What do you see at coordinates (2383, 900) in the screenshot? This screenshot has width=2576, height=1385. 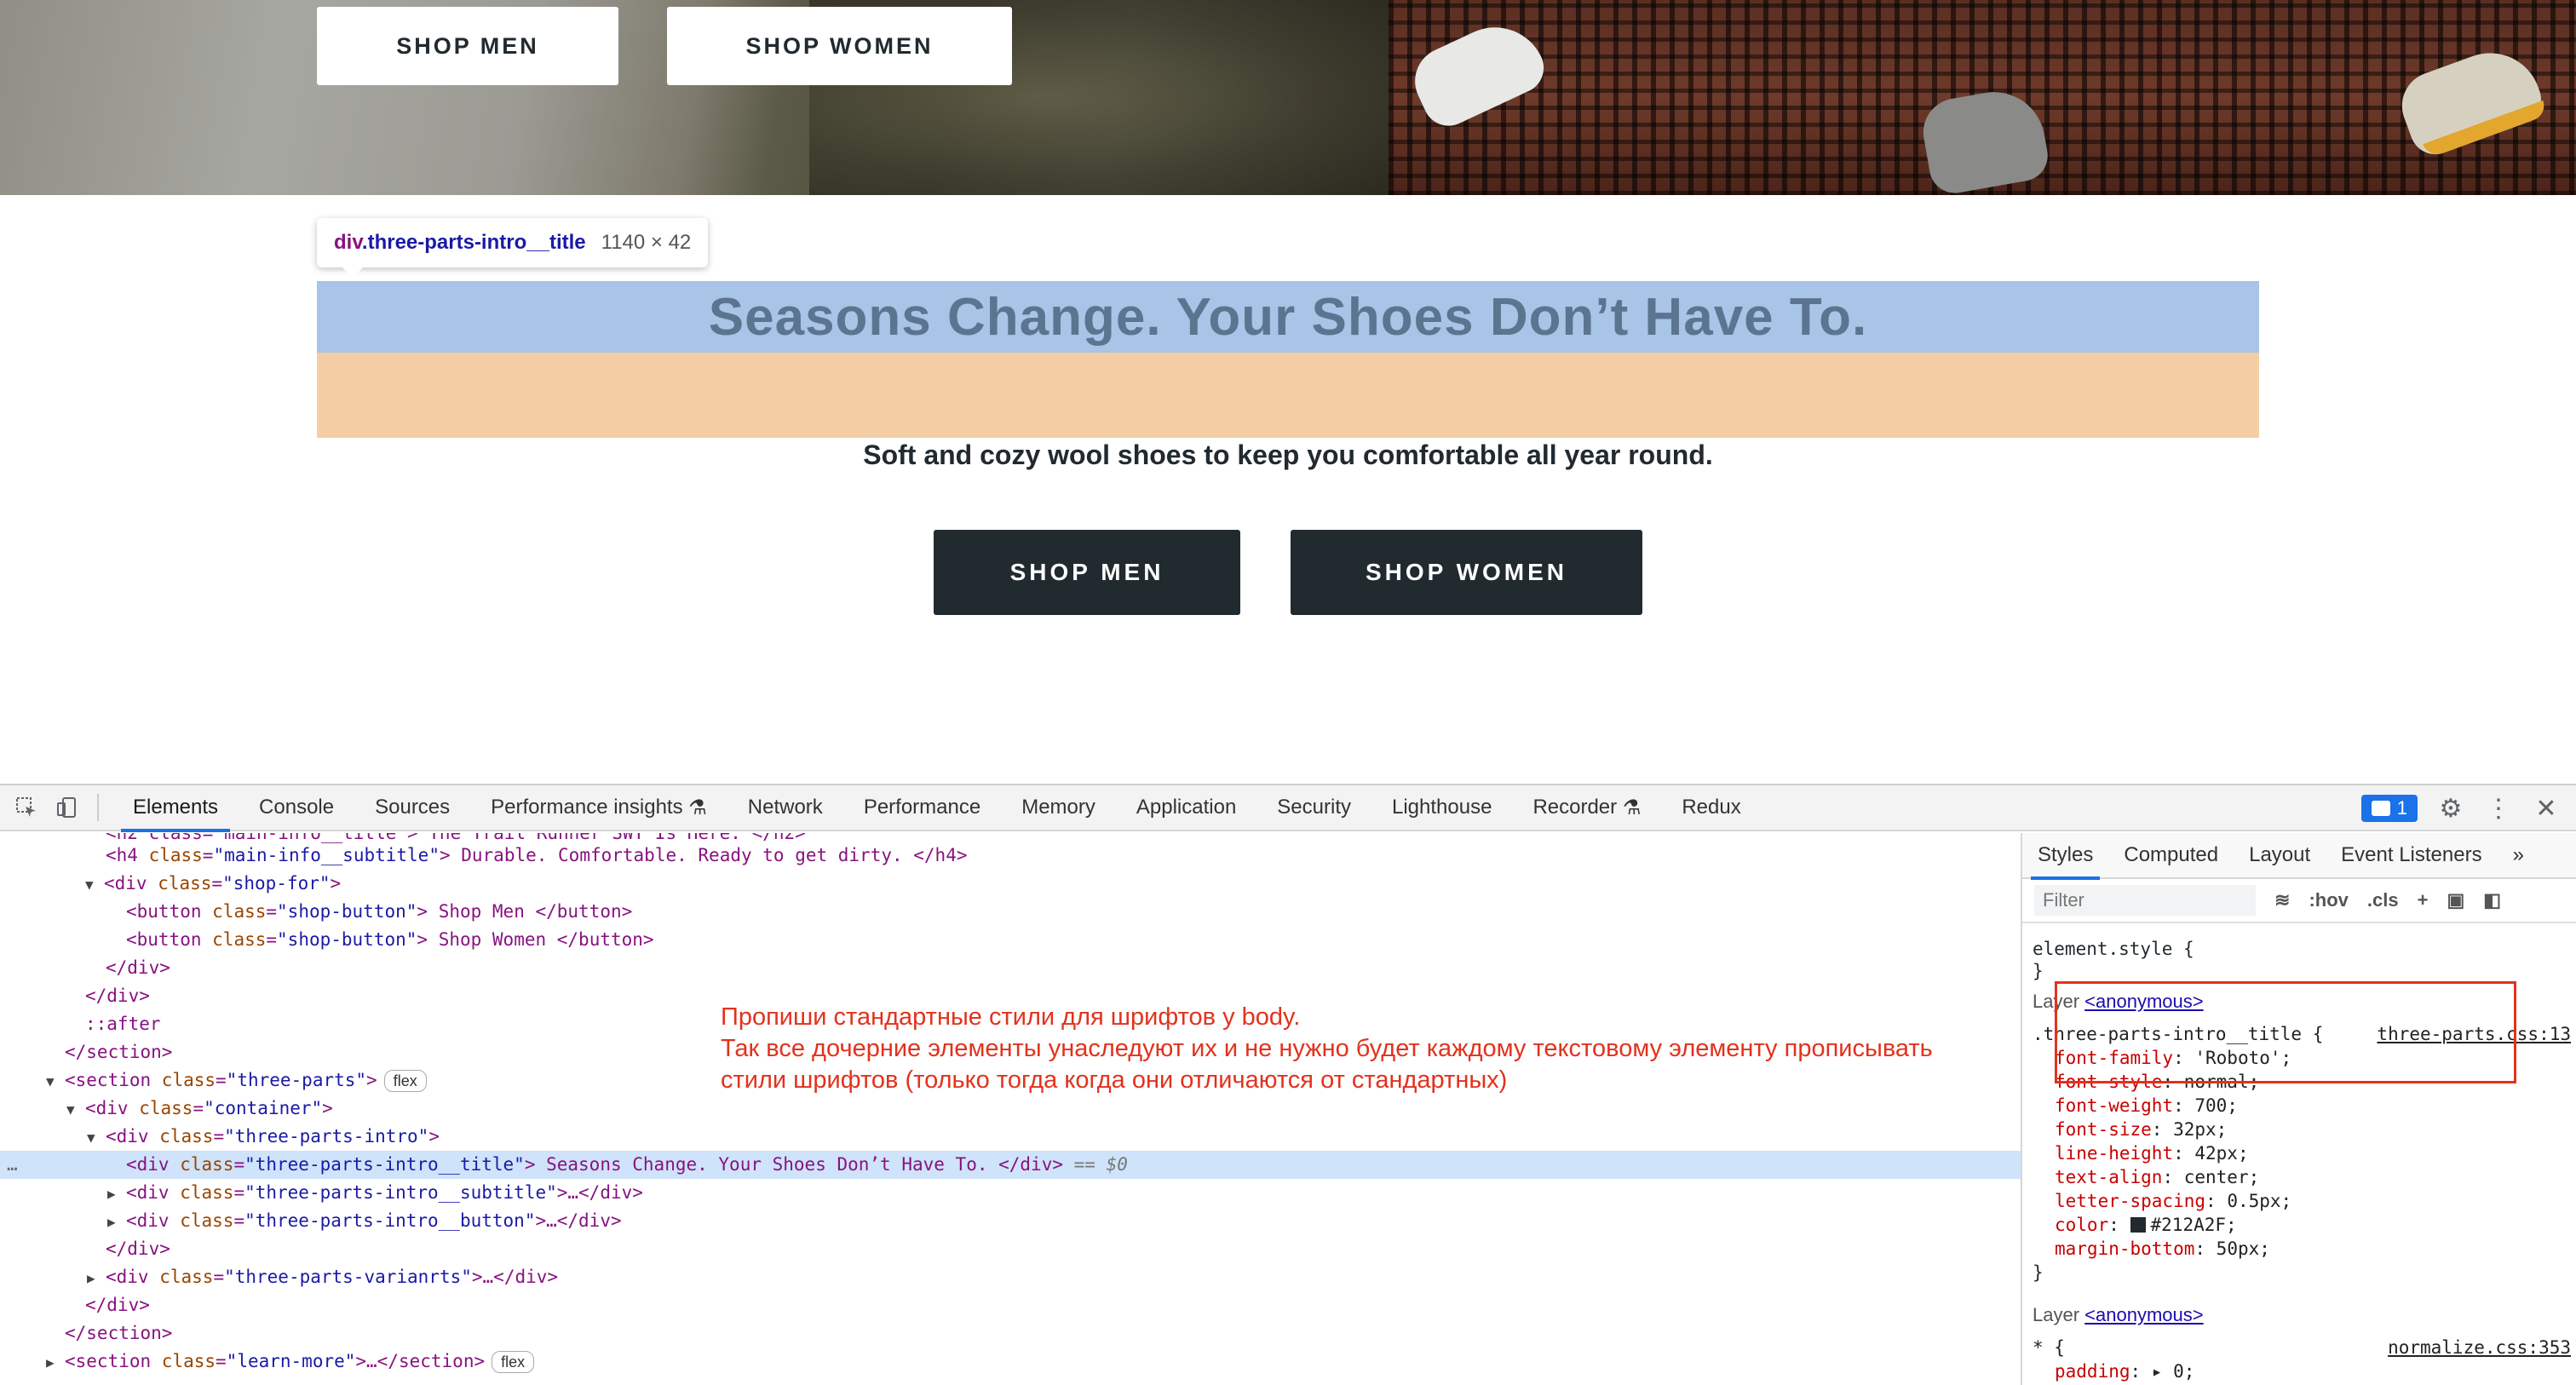 I see `cls-button: .cls` at bounding box center [2383, 900].